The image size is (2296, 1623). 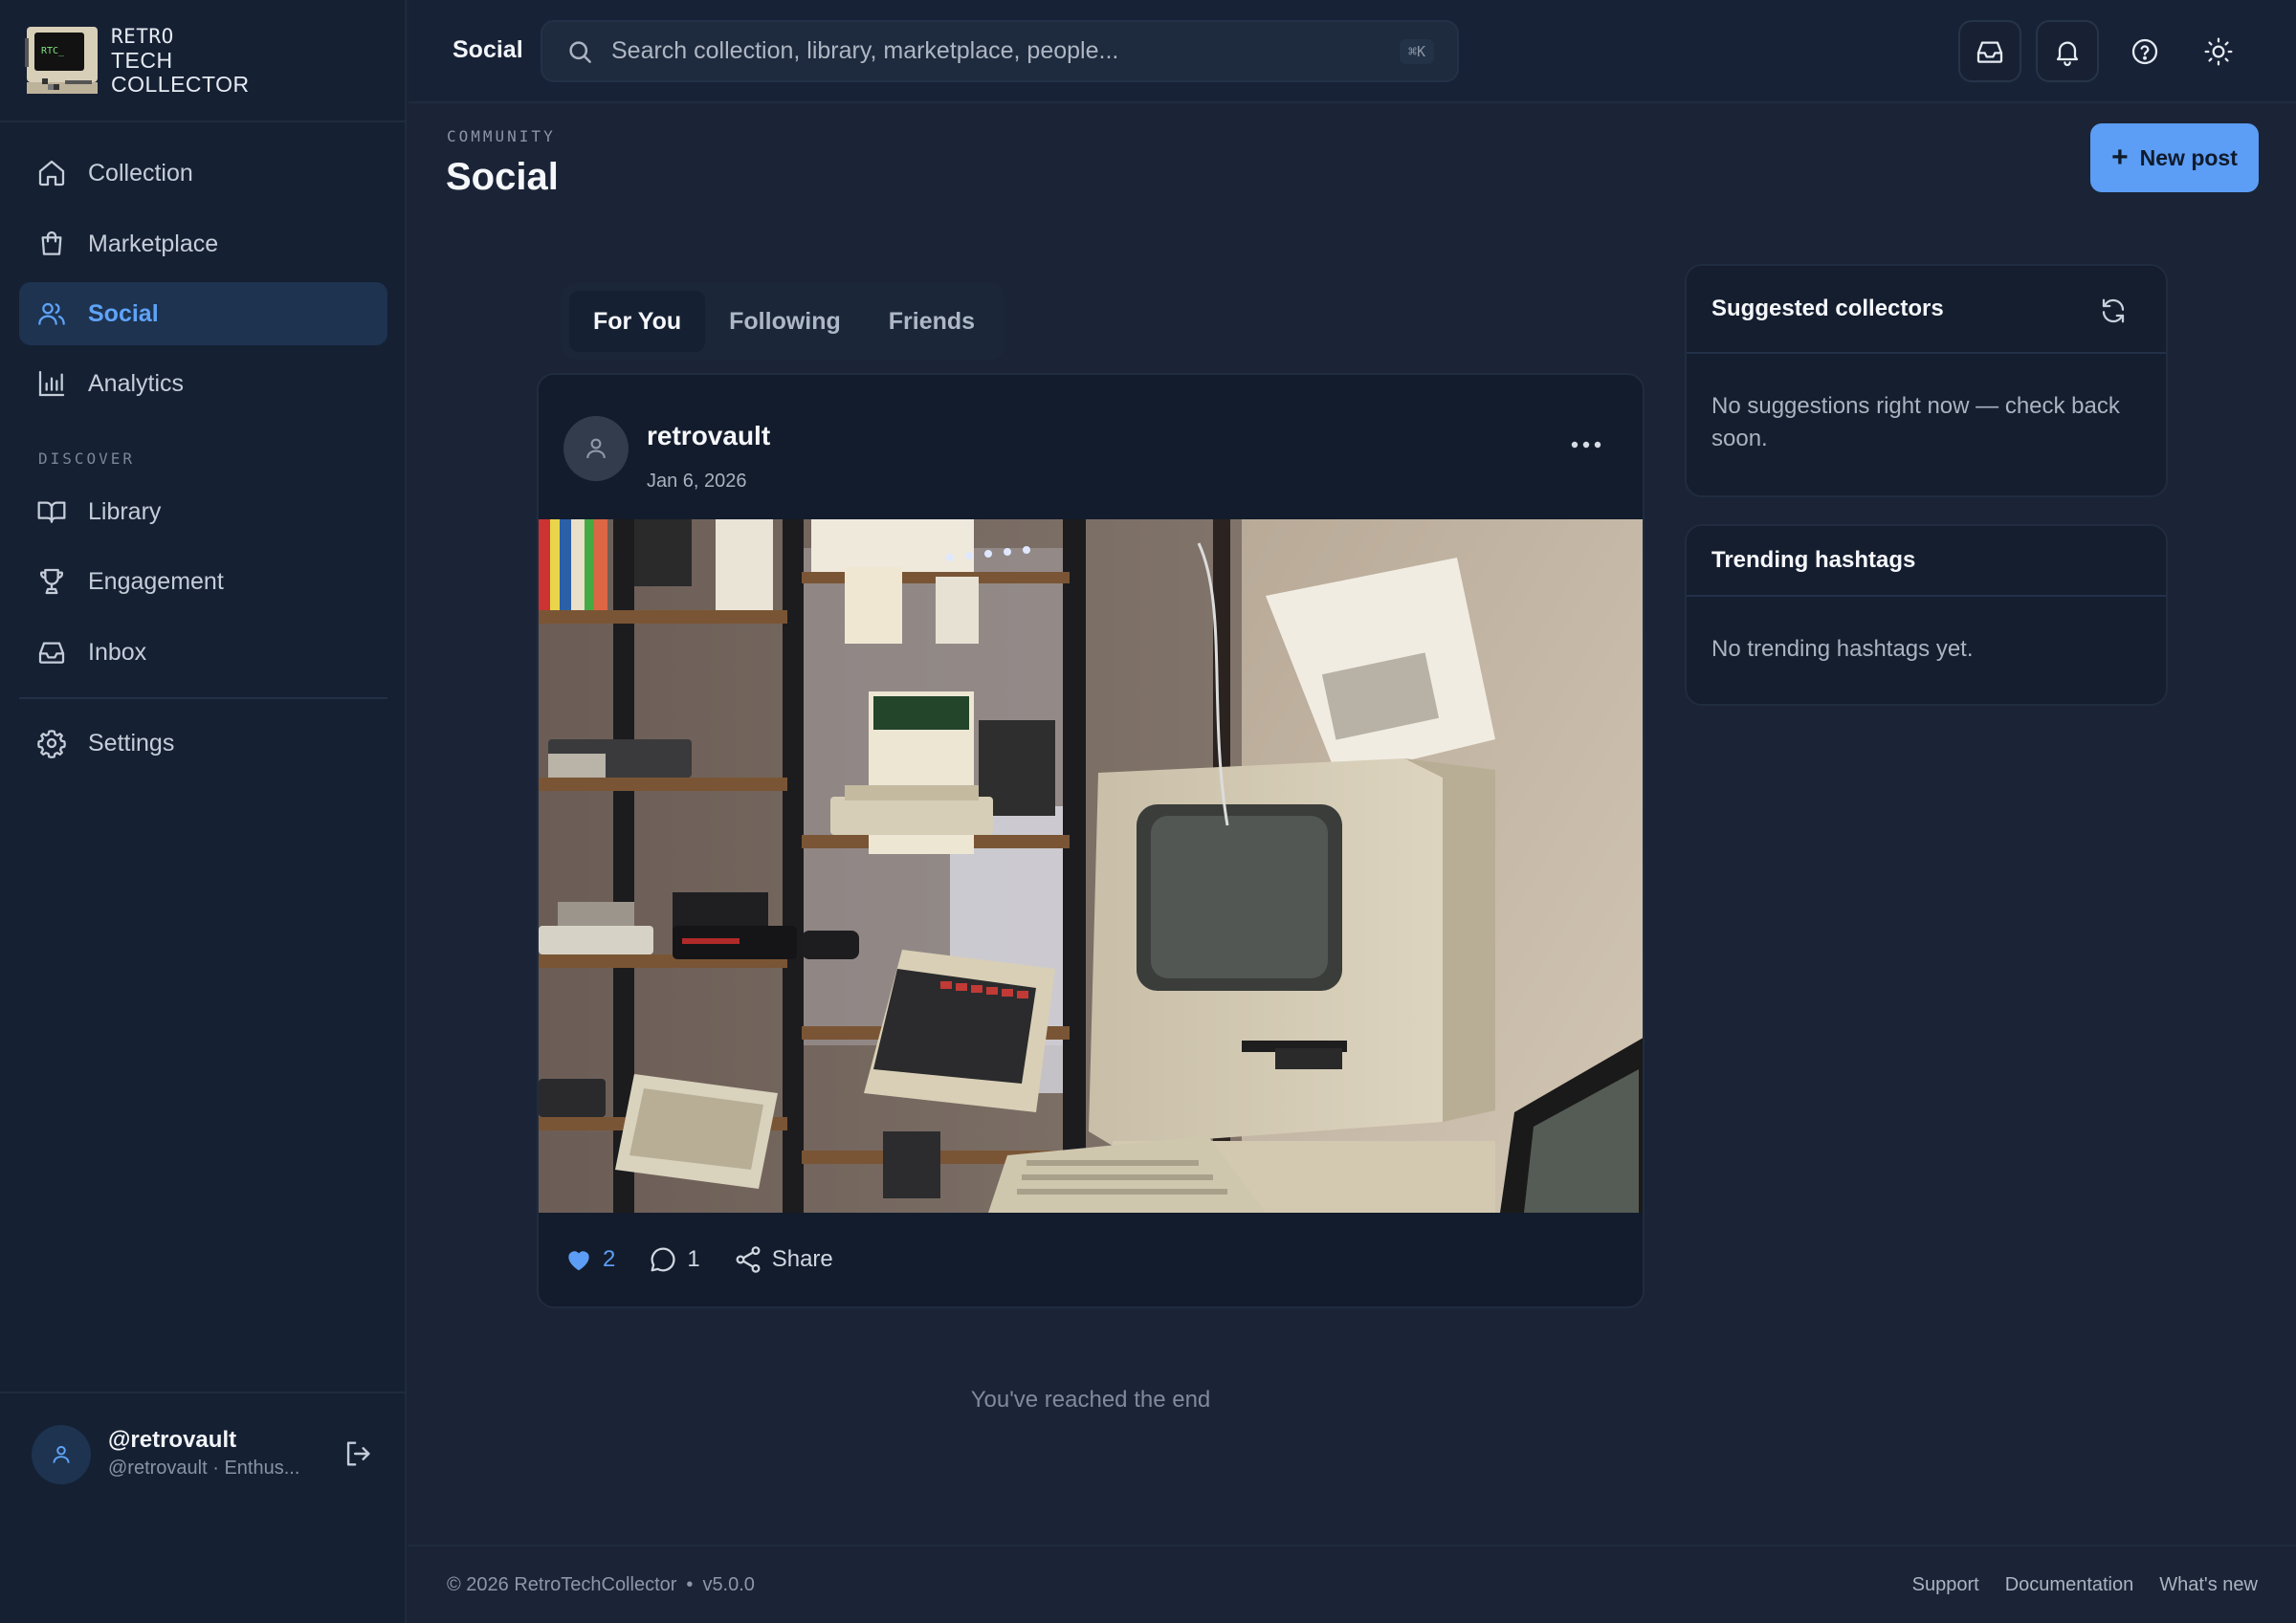 I want to click on copyright-text: © 2026 RetroTechCollector, so click(x=562, y=1585).